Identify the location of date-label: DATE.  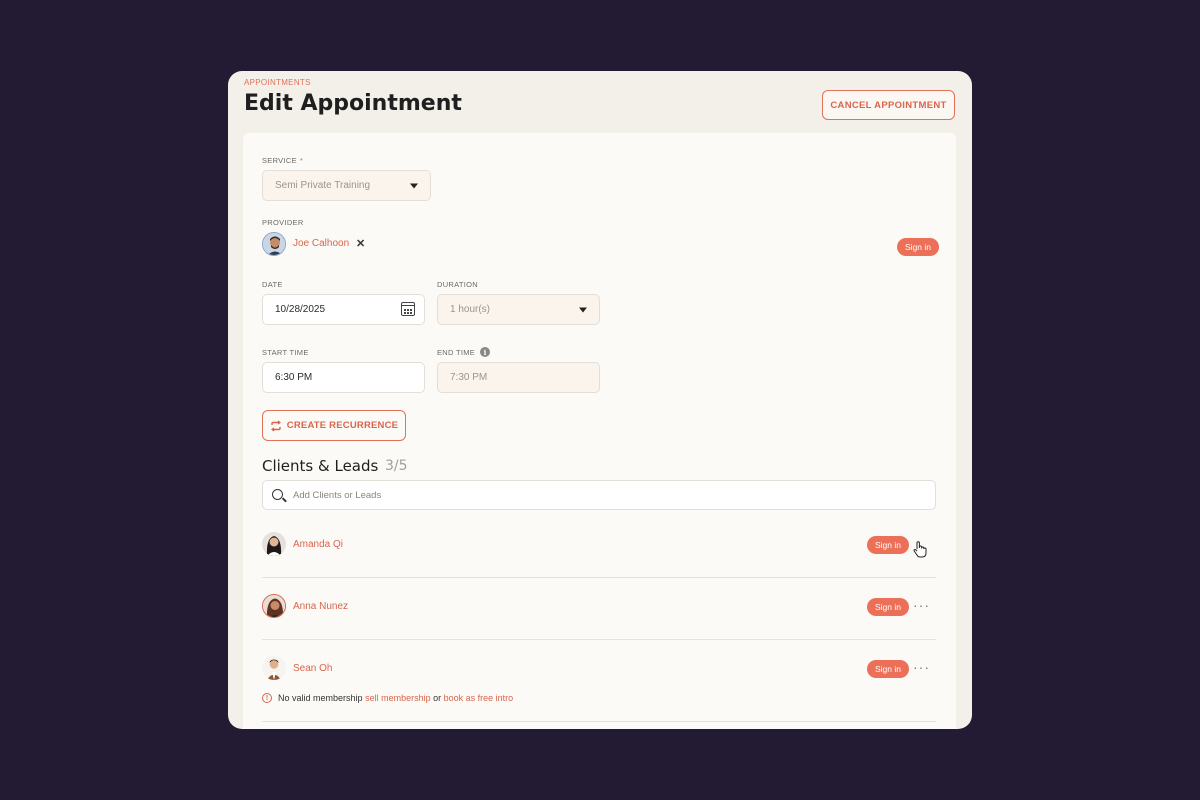
(272, 284).